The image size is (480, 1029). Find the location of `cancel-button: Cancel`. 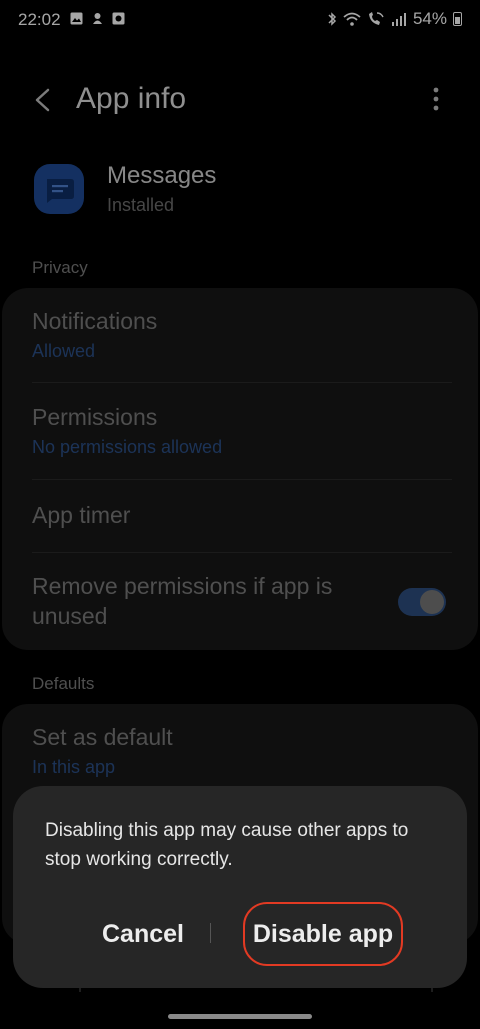

cancel-button: Cancel is located at coordinates (143, 934).